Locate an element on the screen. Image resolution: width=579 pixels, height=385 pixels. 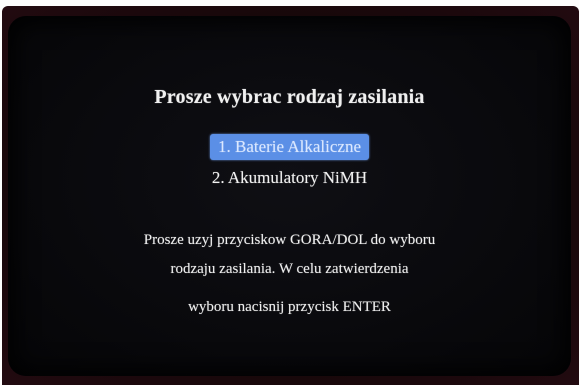
menu-item-nimh-accumulators: 2. Akumulatory NiMH is located at coordinates (289, 178).